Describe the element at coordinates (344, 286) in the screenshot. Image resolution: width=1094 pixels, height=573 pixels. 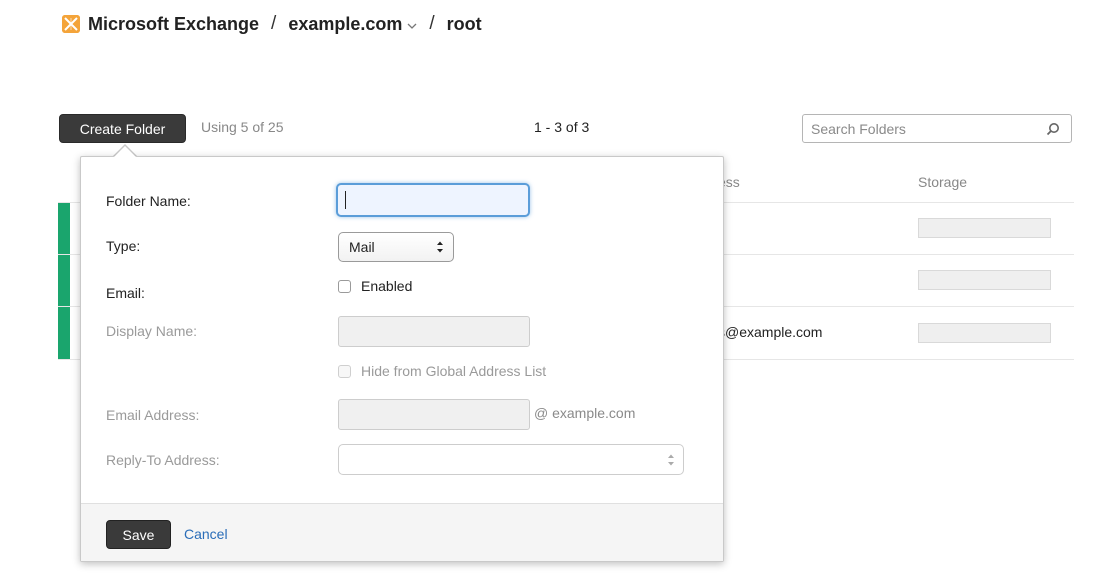
I see `email-enabled-checkbox` at that location.